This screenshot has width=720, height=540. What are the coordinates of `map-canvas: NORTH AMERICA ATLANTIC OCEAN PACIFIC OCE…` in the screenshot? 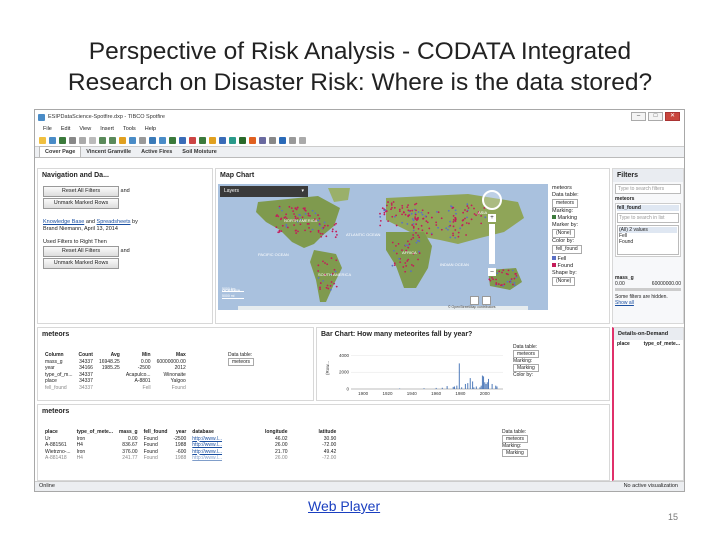 It's located at (383, 247).